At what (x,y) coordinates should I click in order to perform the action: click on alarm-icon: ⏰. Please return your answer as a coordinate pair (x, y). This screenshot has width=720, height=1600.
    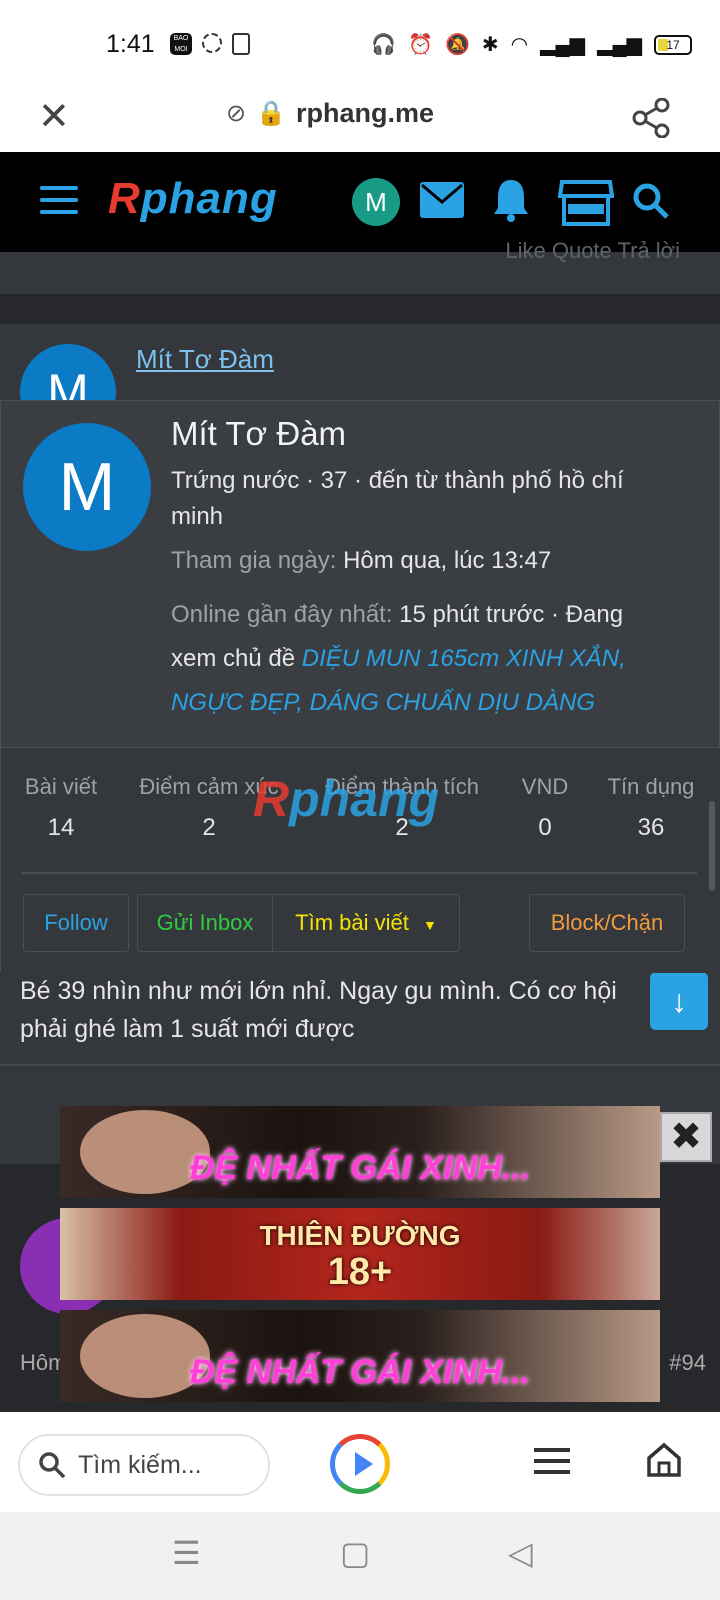
    Looking at the image, I should click on (420, 45).